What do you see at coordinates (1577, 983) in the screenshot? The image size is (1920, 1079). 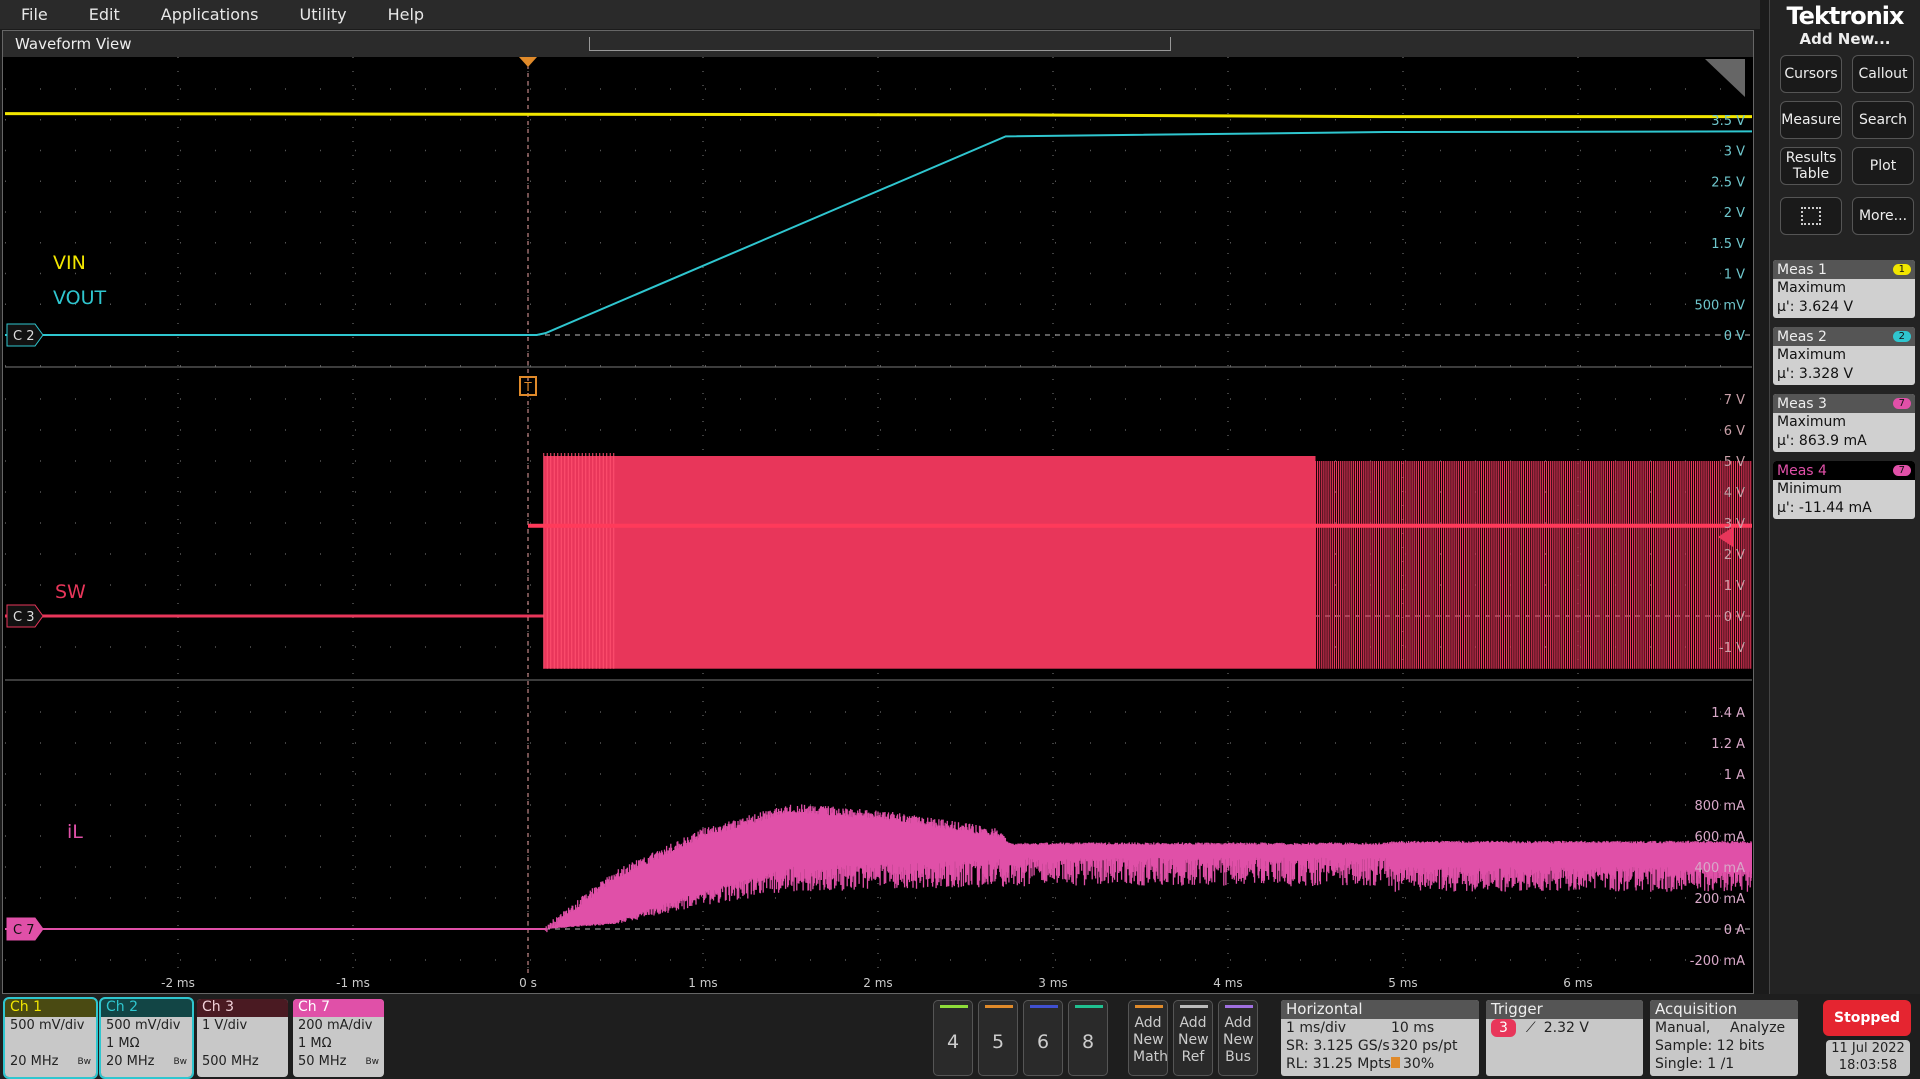 I see `x-tick-label: 6 ms` at bounding box center [1577, 983].